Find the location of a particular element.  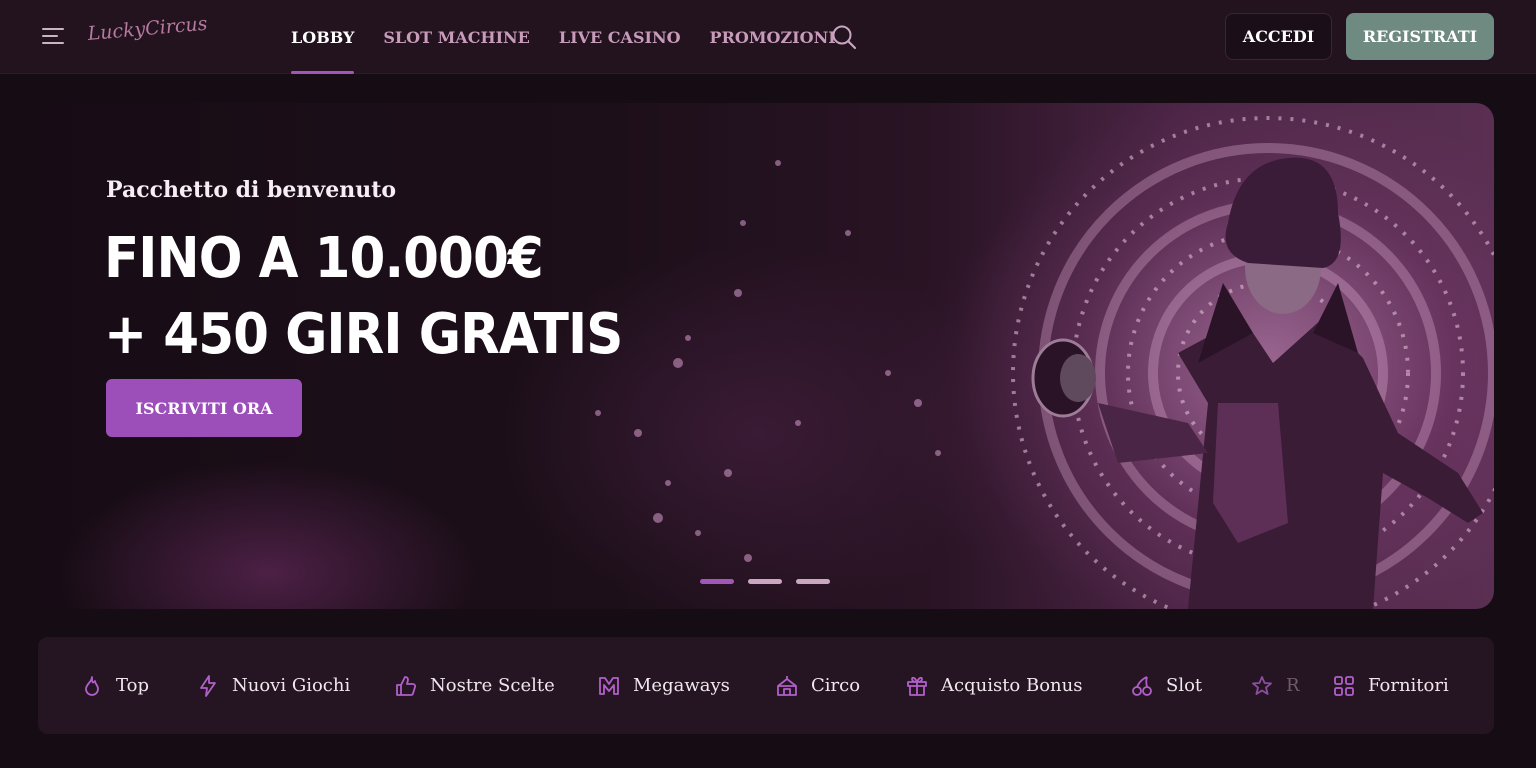

nav-live-casino: LIVE CASINO is located at coordinates (620, 37).